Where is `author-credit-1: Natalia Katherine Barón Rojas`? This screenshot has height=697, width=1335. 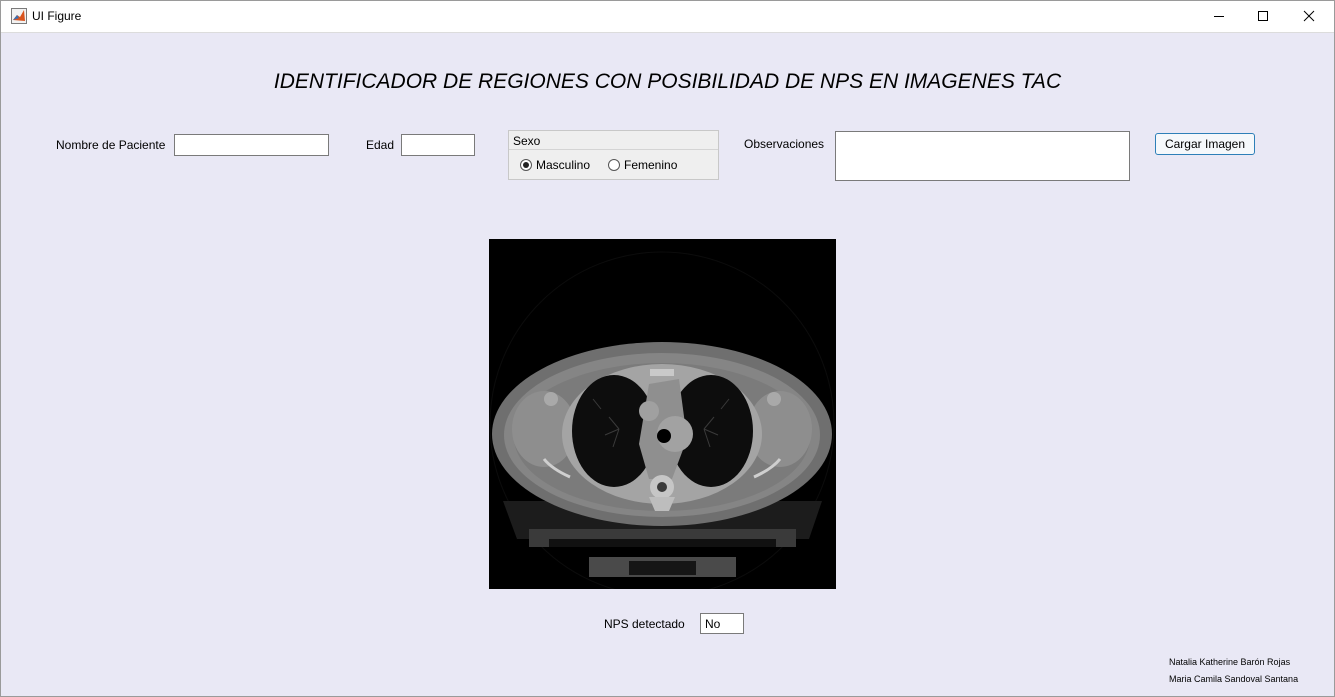
author-credit-1: Natalia Katherine Barón Rojas is located at coordinates (1230, 662).